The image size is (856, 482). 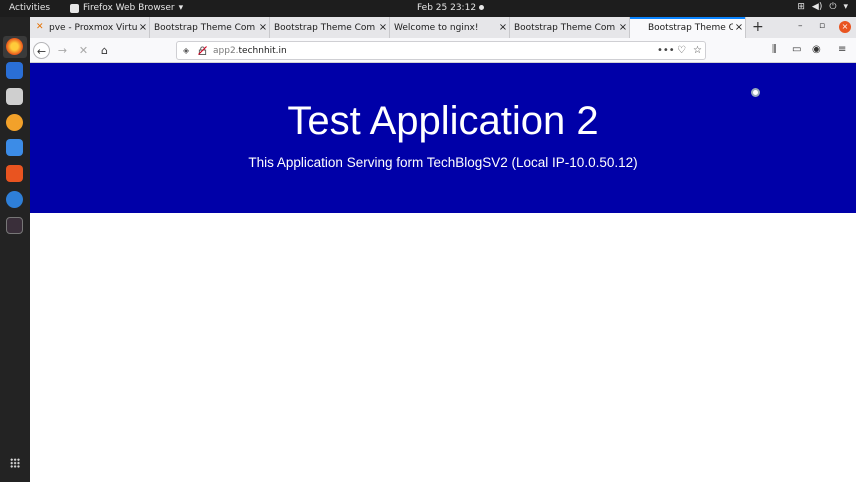 What do you see at coordinates (15, 463) in the screenshot?
I see `show-applications-icon` at bounding box center [15, 463].